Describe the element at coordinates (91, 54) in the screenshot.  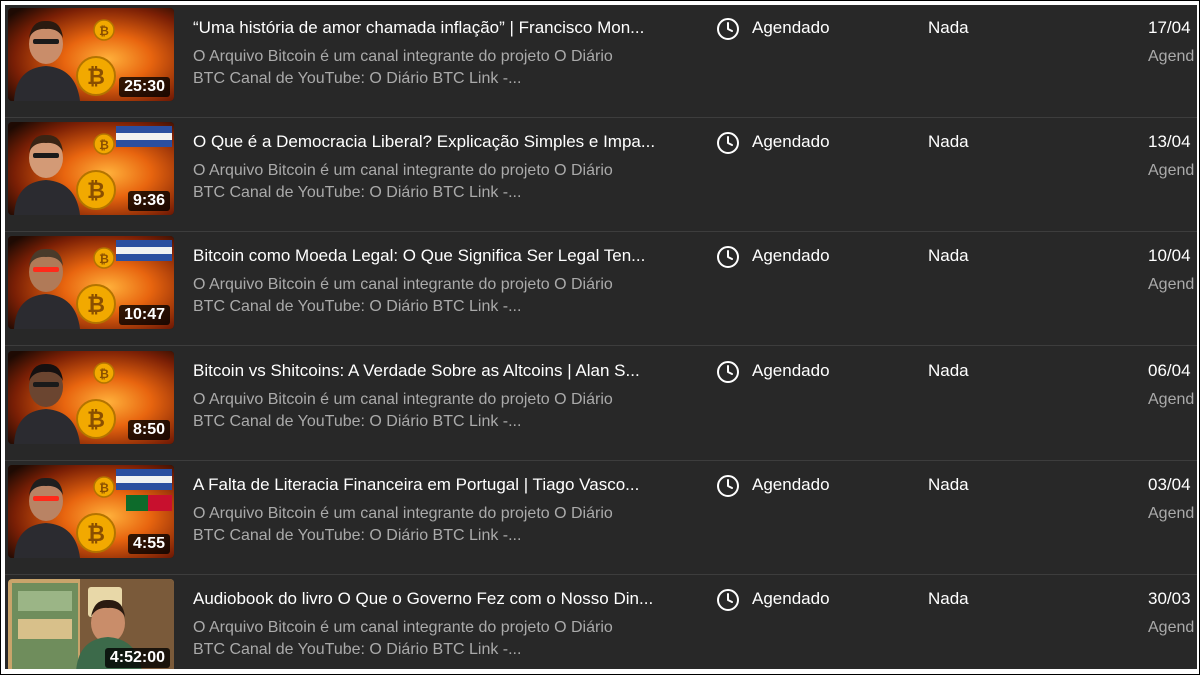
I see `video-thumbnail: ₿ ₿ 25:30` at that location.